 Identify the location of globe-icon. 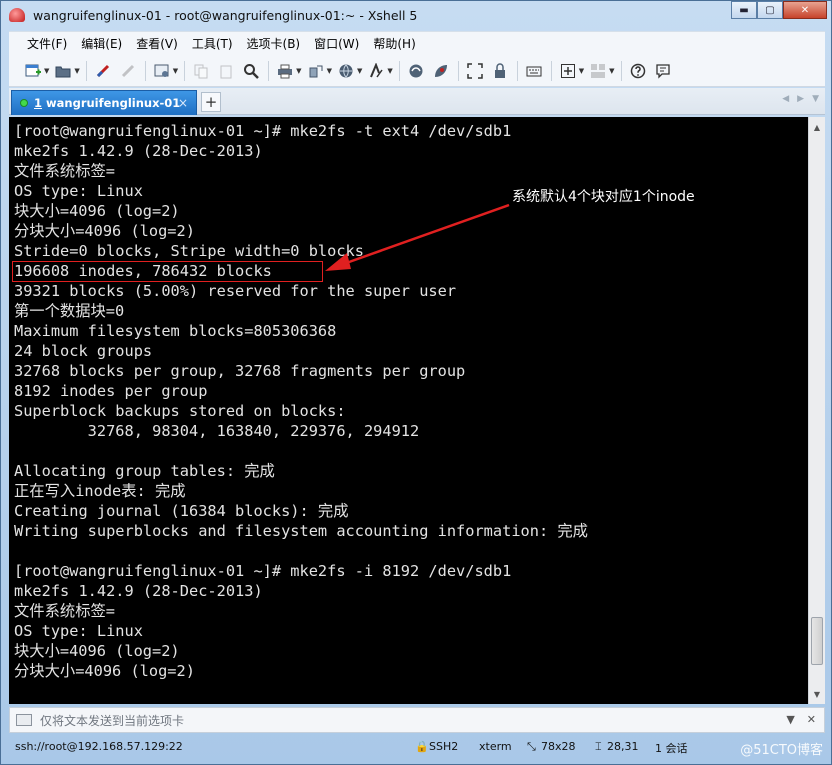
(346, 71).